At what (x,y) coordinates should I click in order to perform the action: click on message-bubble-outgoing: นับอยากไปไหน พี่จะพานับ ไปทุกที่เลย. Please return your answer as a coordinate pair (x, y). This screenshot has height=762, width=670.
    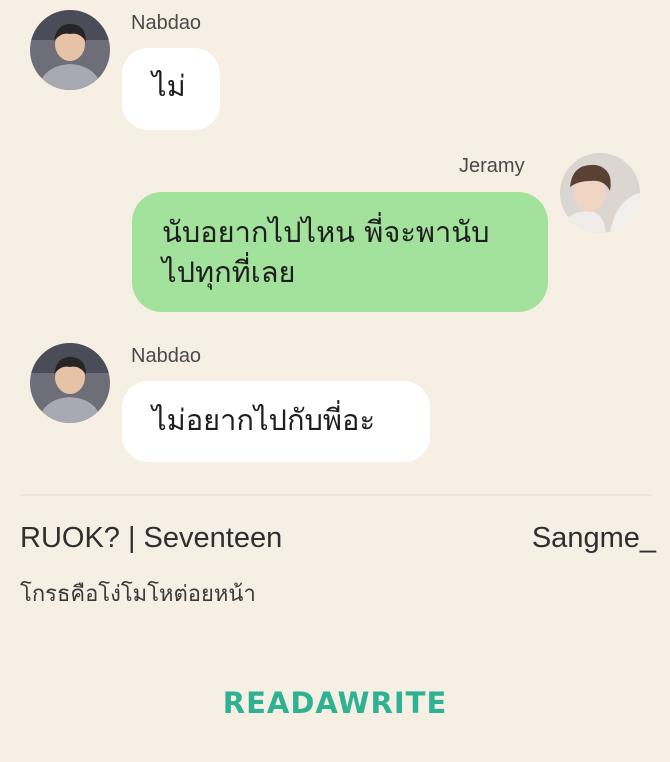
    Looking at the image, I should click on (340, 252).